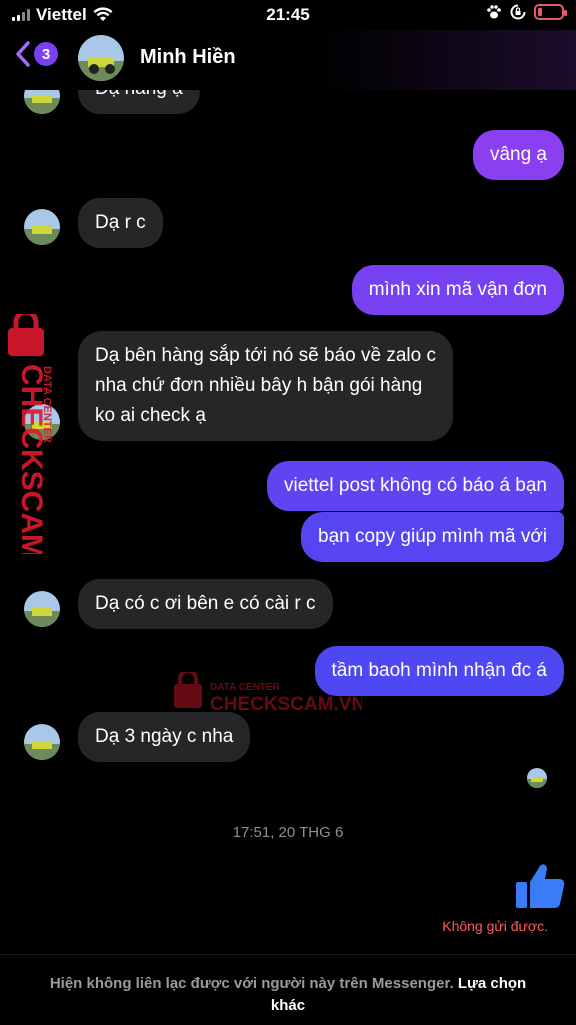 The width and height of the screenshot is (576, 1025). I want to click on message-line: ko ai check ạ, so click(150, 415).